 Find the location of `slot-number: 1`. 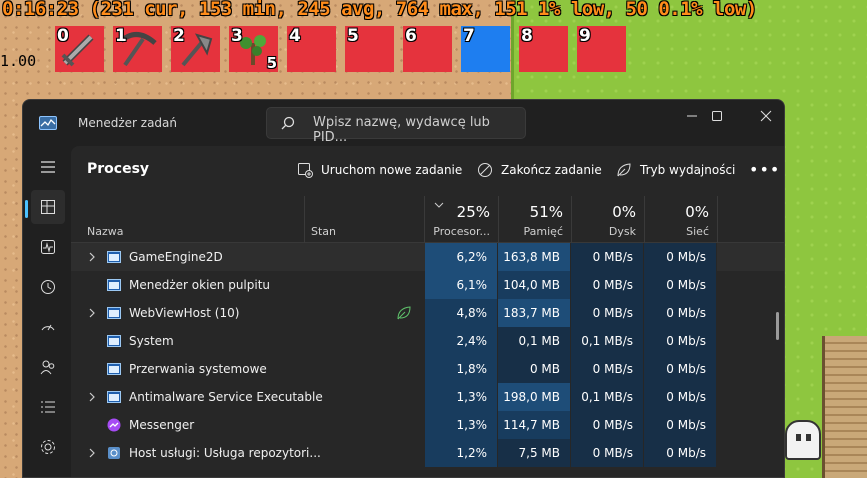

slot-number: 1 is located at coordinates (121, 36).